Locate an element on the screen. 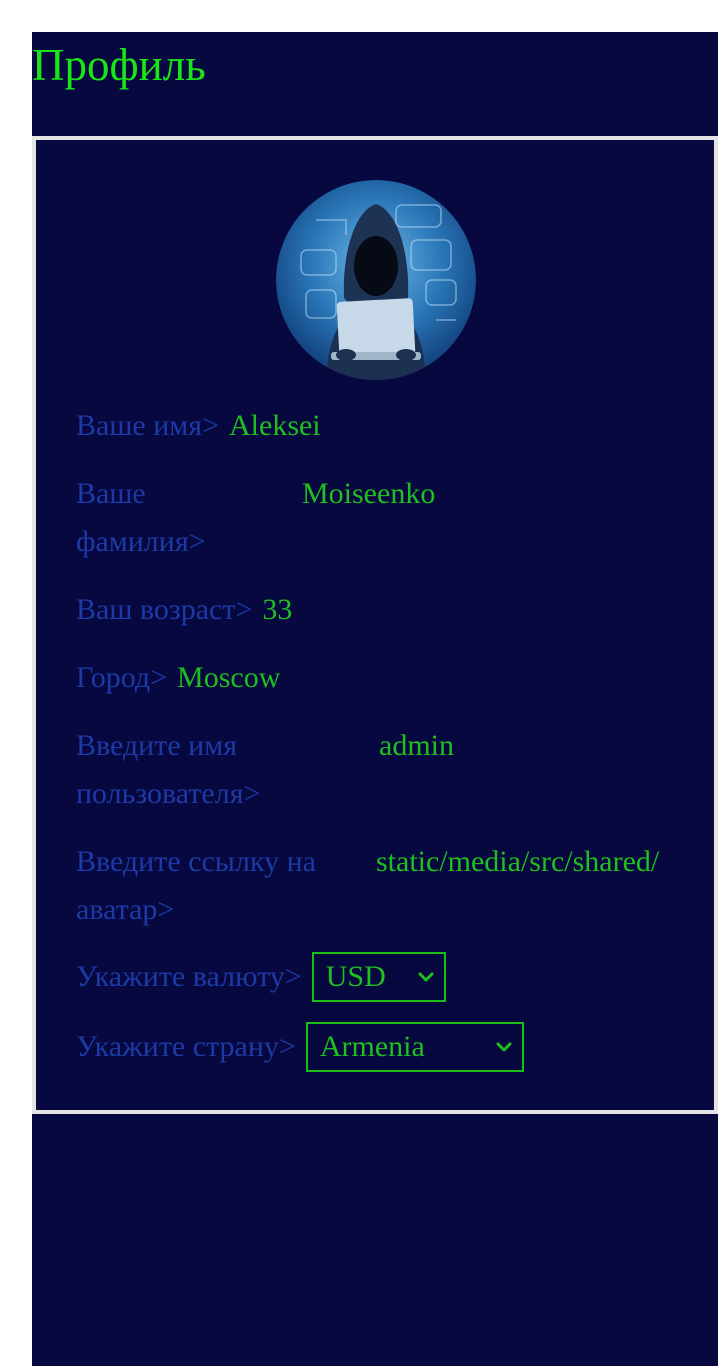 The width and height of the screenshot is (718, 1366). page-header: Профиль is located at coordinates (375, 84).